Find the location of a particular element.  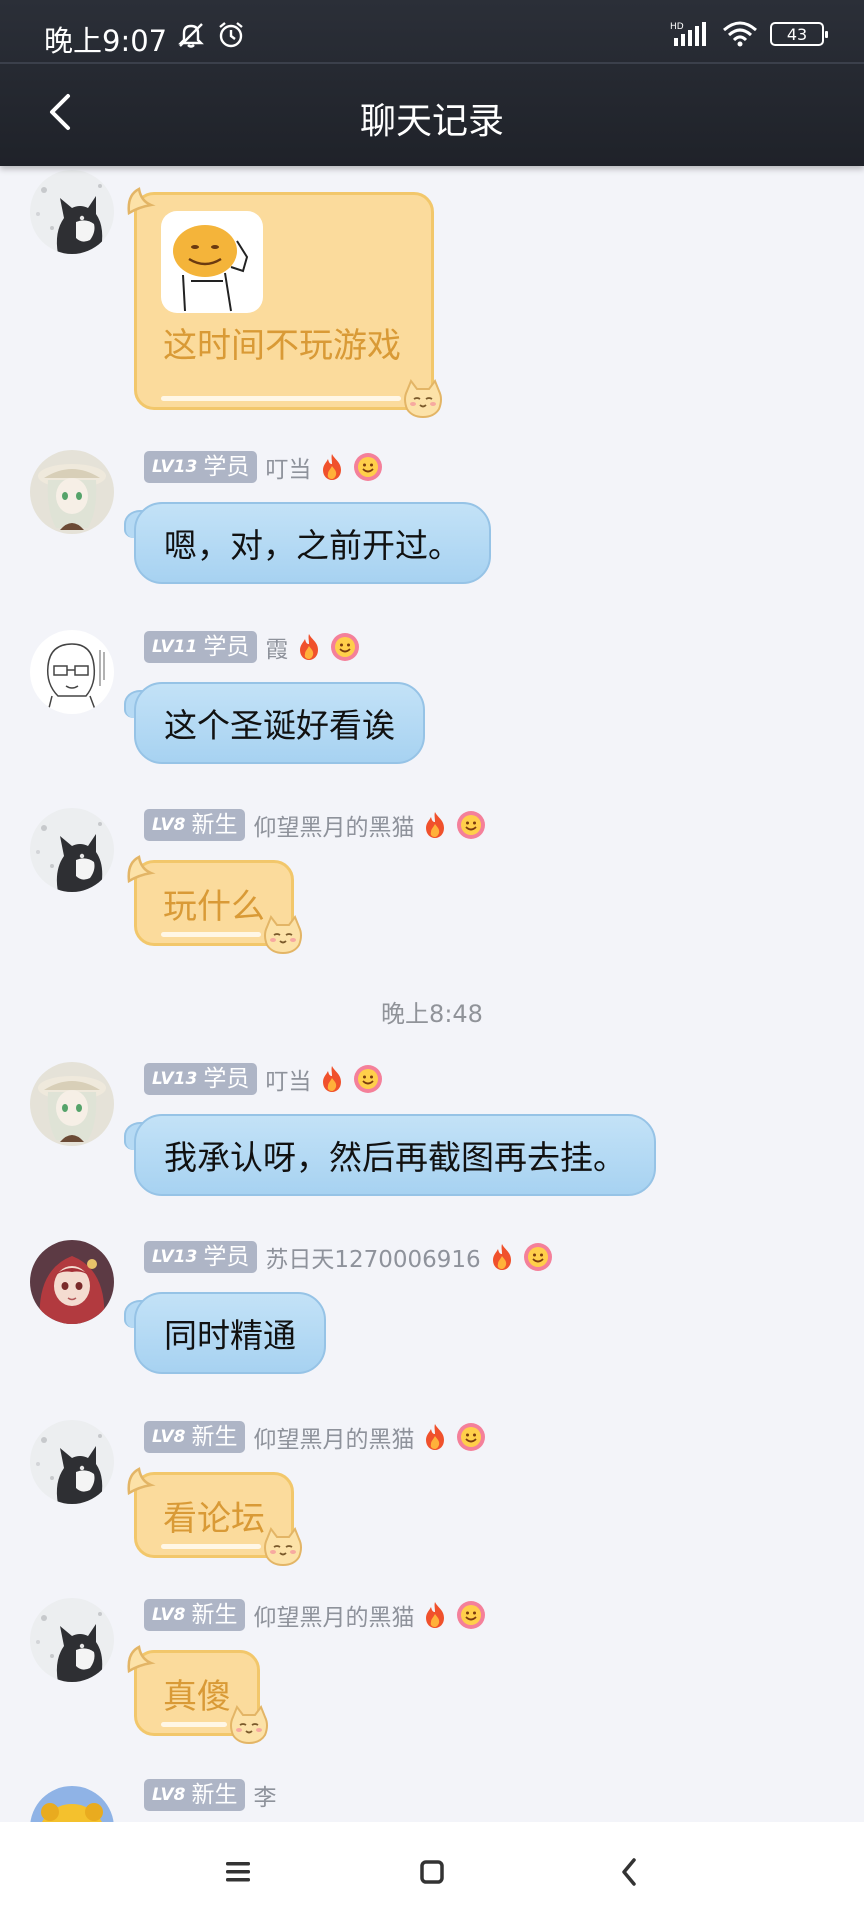

message-bubble: 真傻 is located at coordinates (197, 1693).